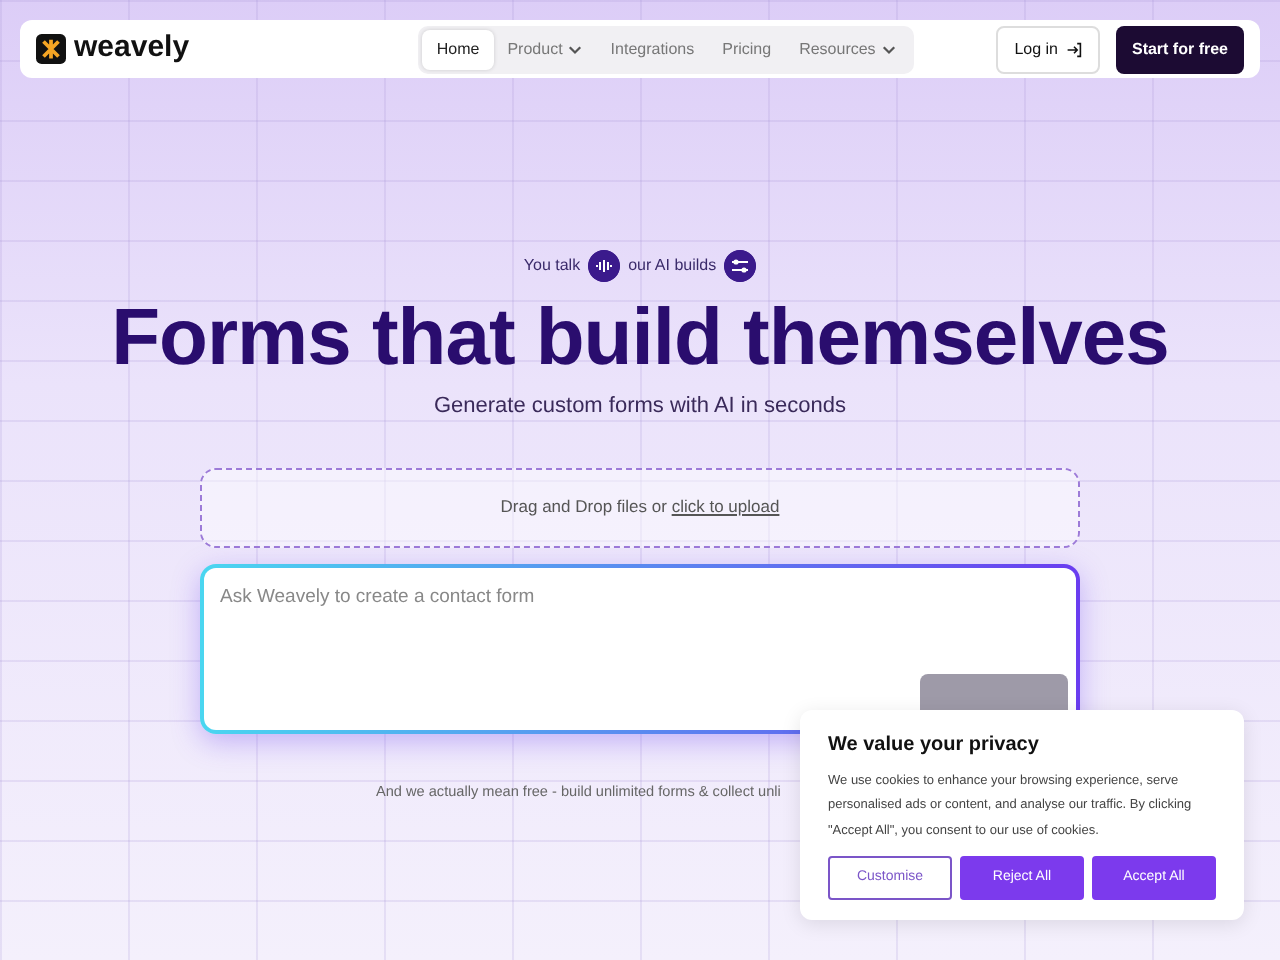  Describe the element at coordinates (604, 266) in the screenshot. I see `waveform-icon` at that location.